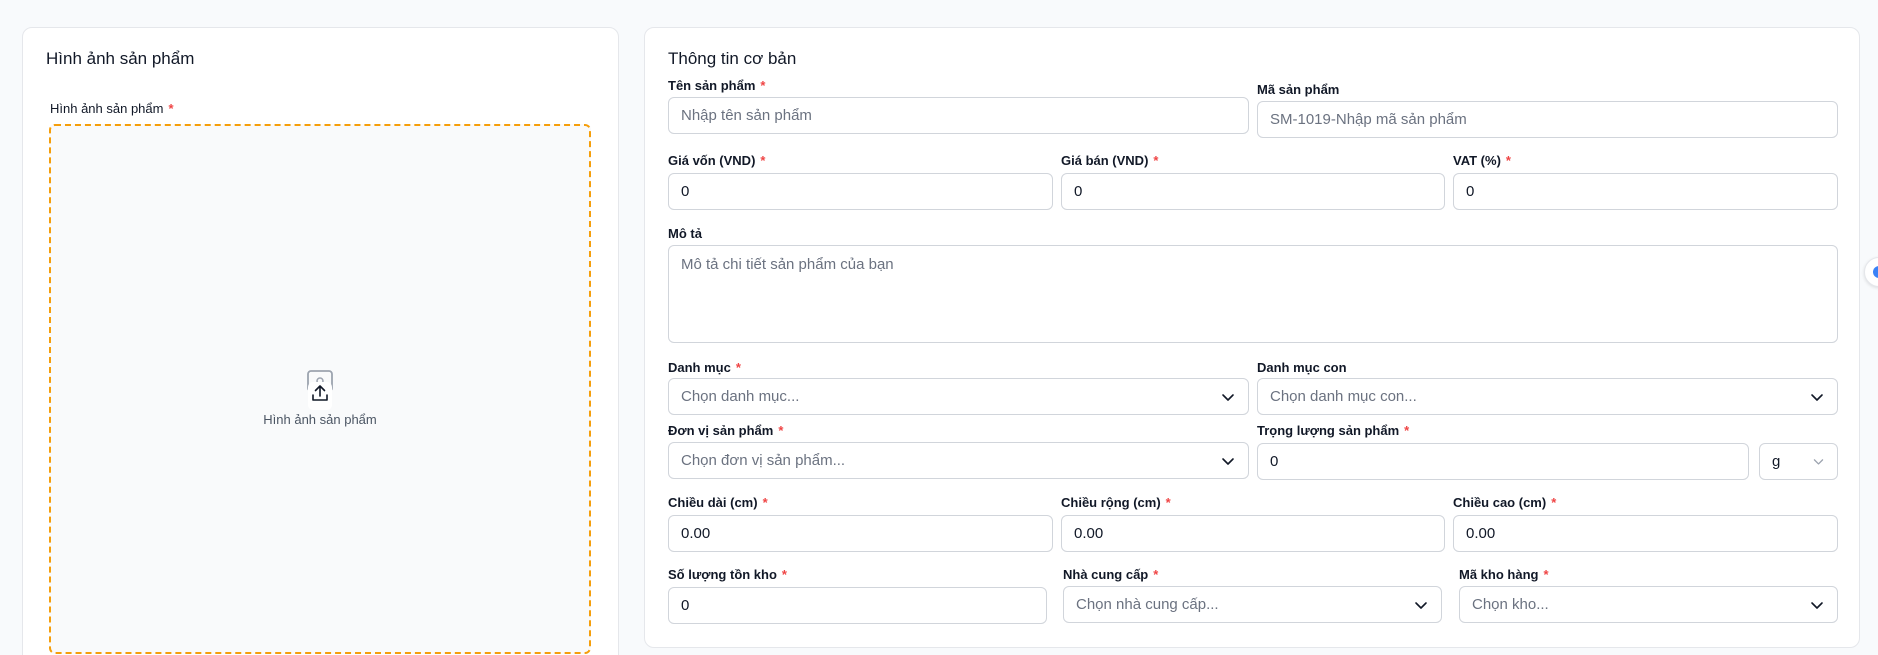 The image size is (1878, 655). What do you see at coordinates (1503, 461) in the screenshot?
I see `weight-input` at bounding box center [1503, 461].